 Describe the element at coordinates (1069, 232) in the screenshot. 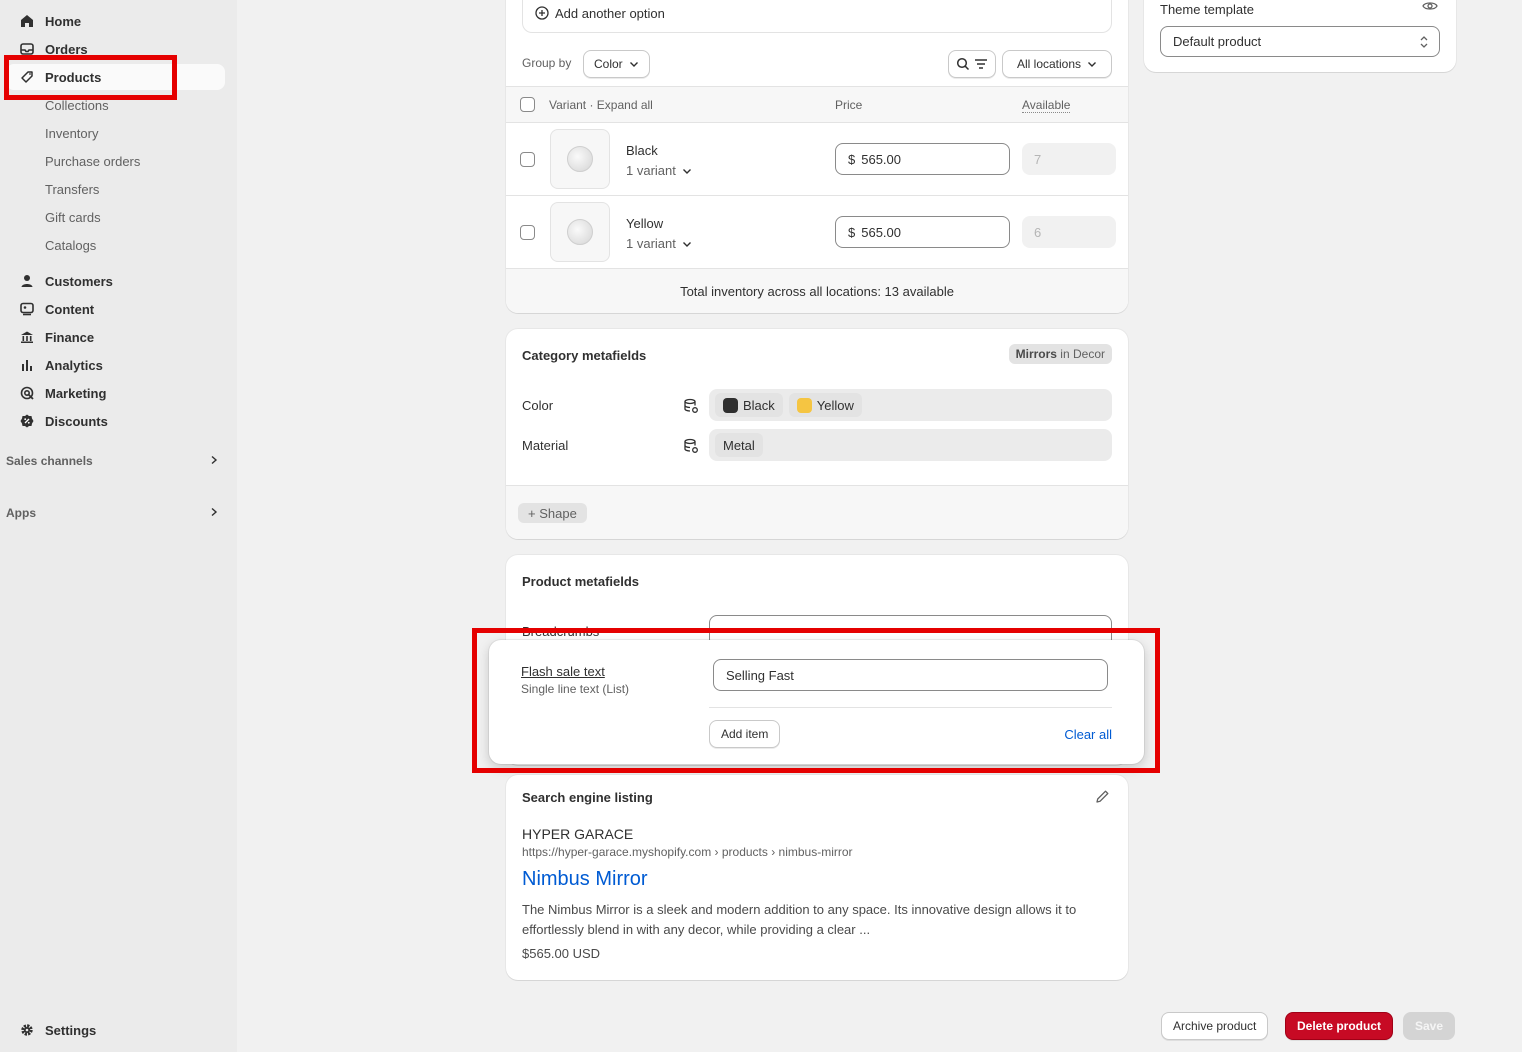

I see `available-input: 6` at that location.